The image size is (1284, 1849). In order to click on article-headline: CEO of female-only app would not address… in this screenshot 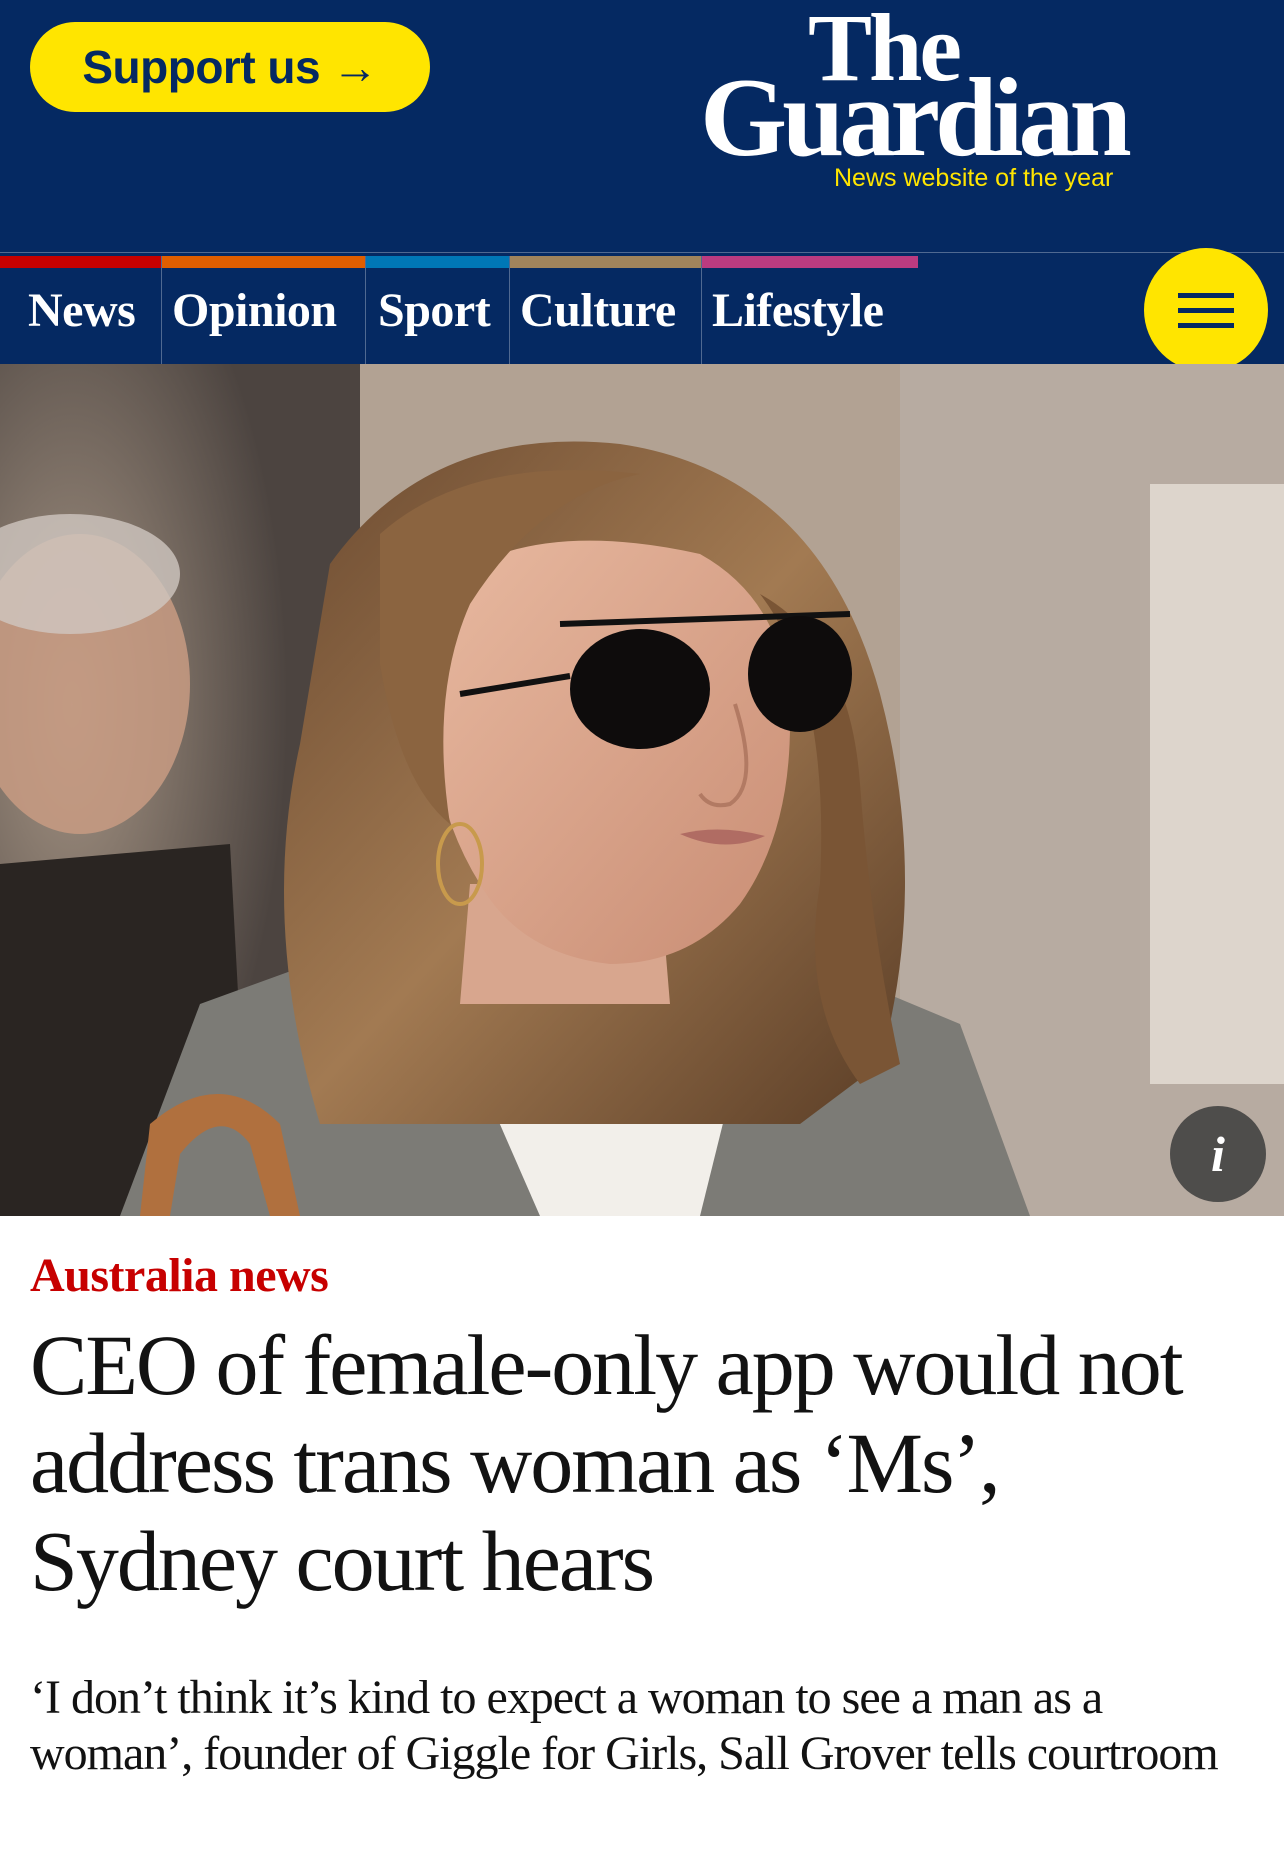, I will do `click(607, 1463)`.